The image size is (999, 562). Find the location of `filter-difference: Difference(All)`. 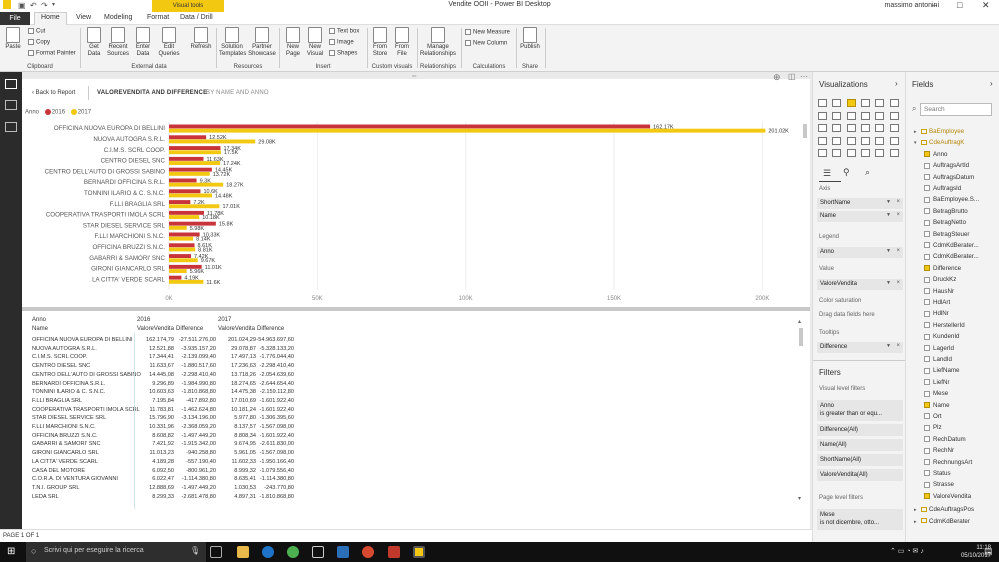

filter-difference: Difference(All) is located at coordinates (860, 430).